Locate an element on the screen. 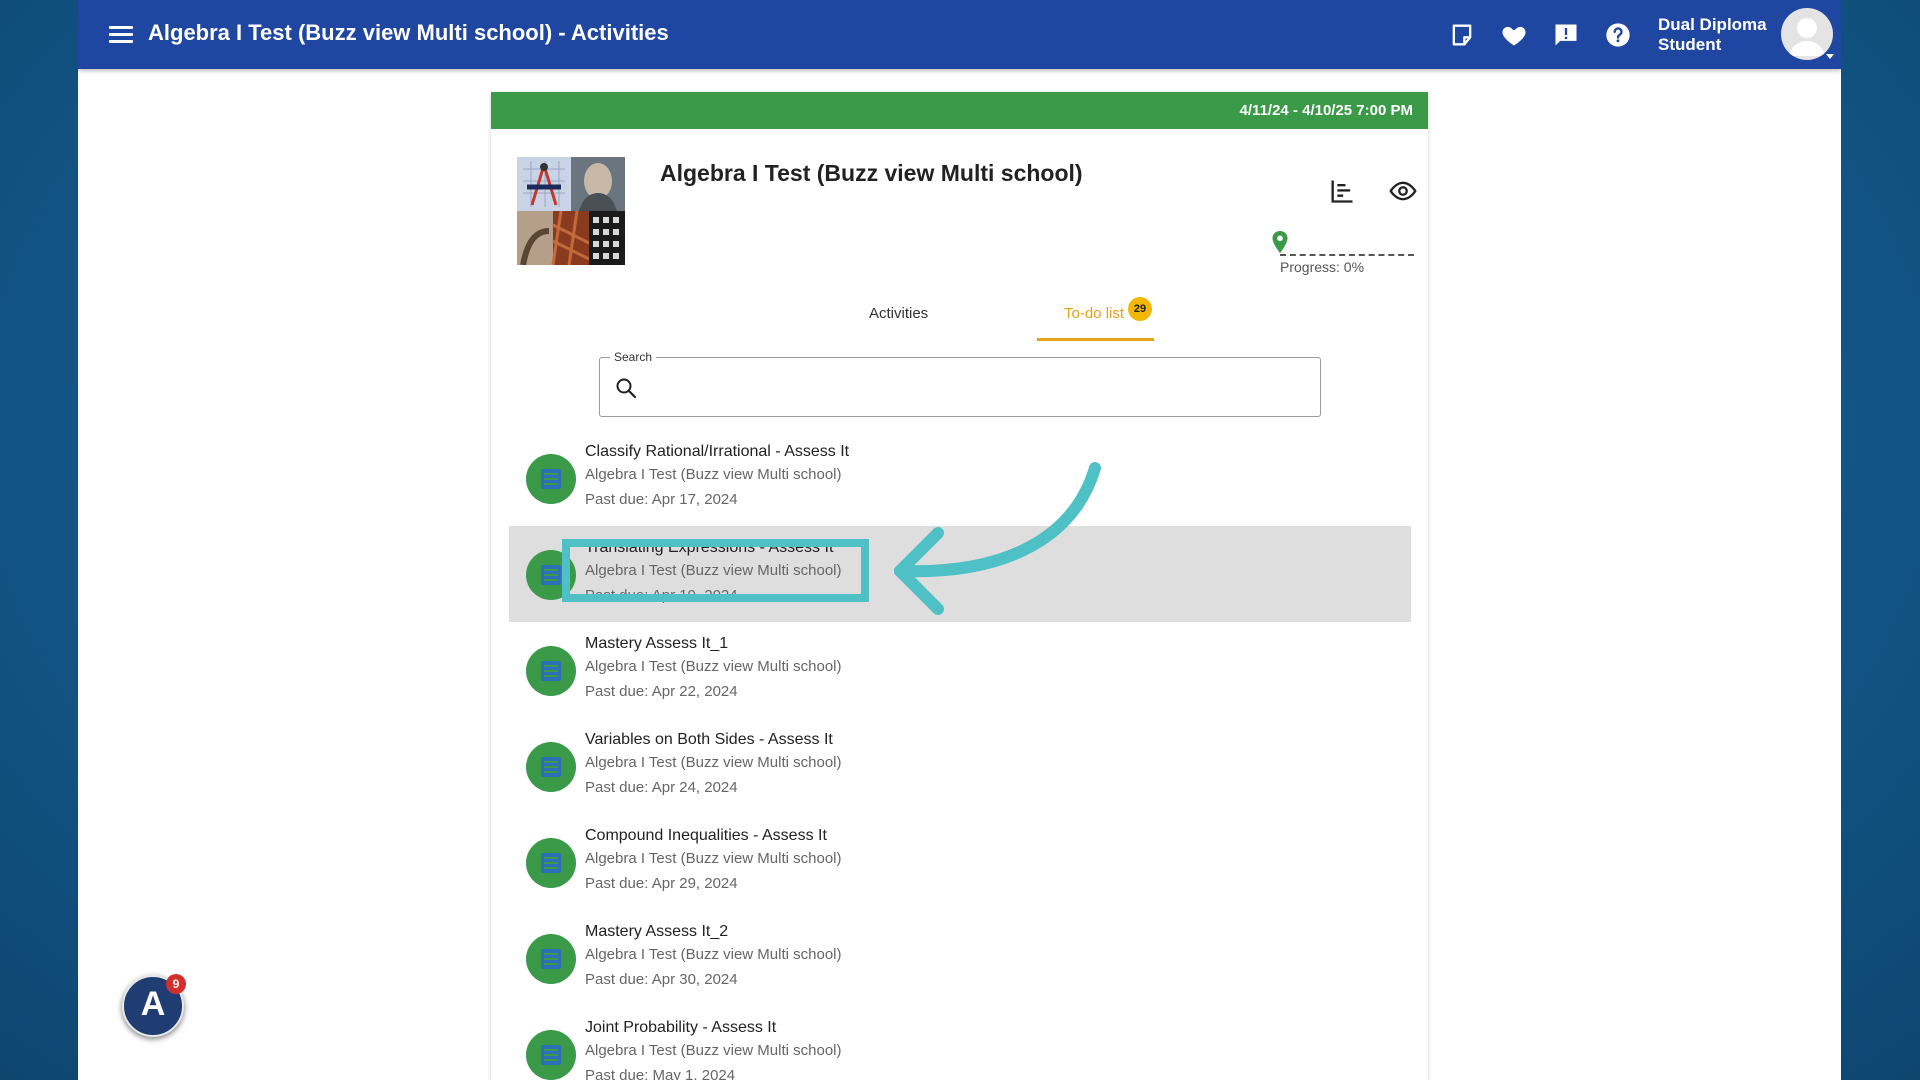 The height and width of the screenshot is (1080, 1920). user-name-line2: Student is located at coordinates (1690, 44).